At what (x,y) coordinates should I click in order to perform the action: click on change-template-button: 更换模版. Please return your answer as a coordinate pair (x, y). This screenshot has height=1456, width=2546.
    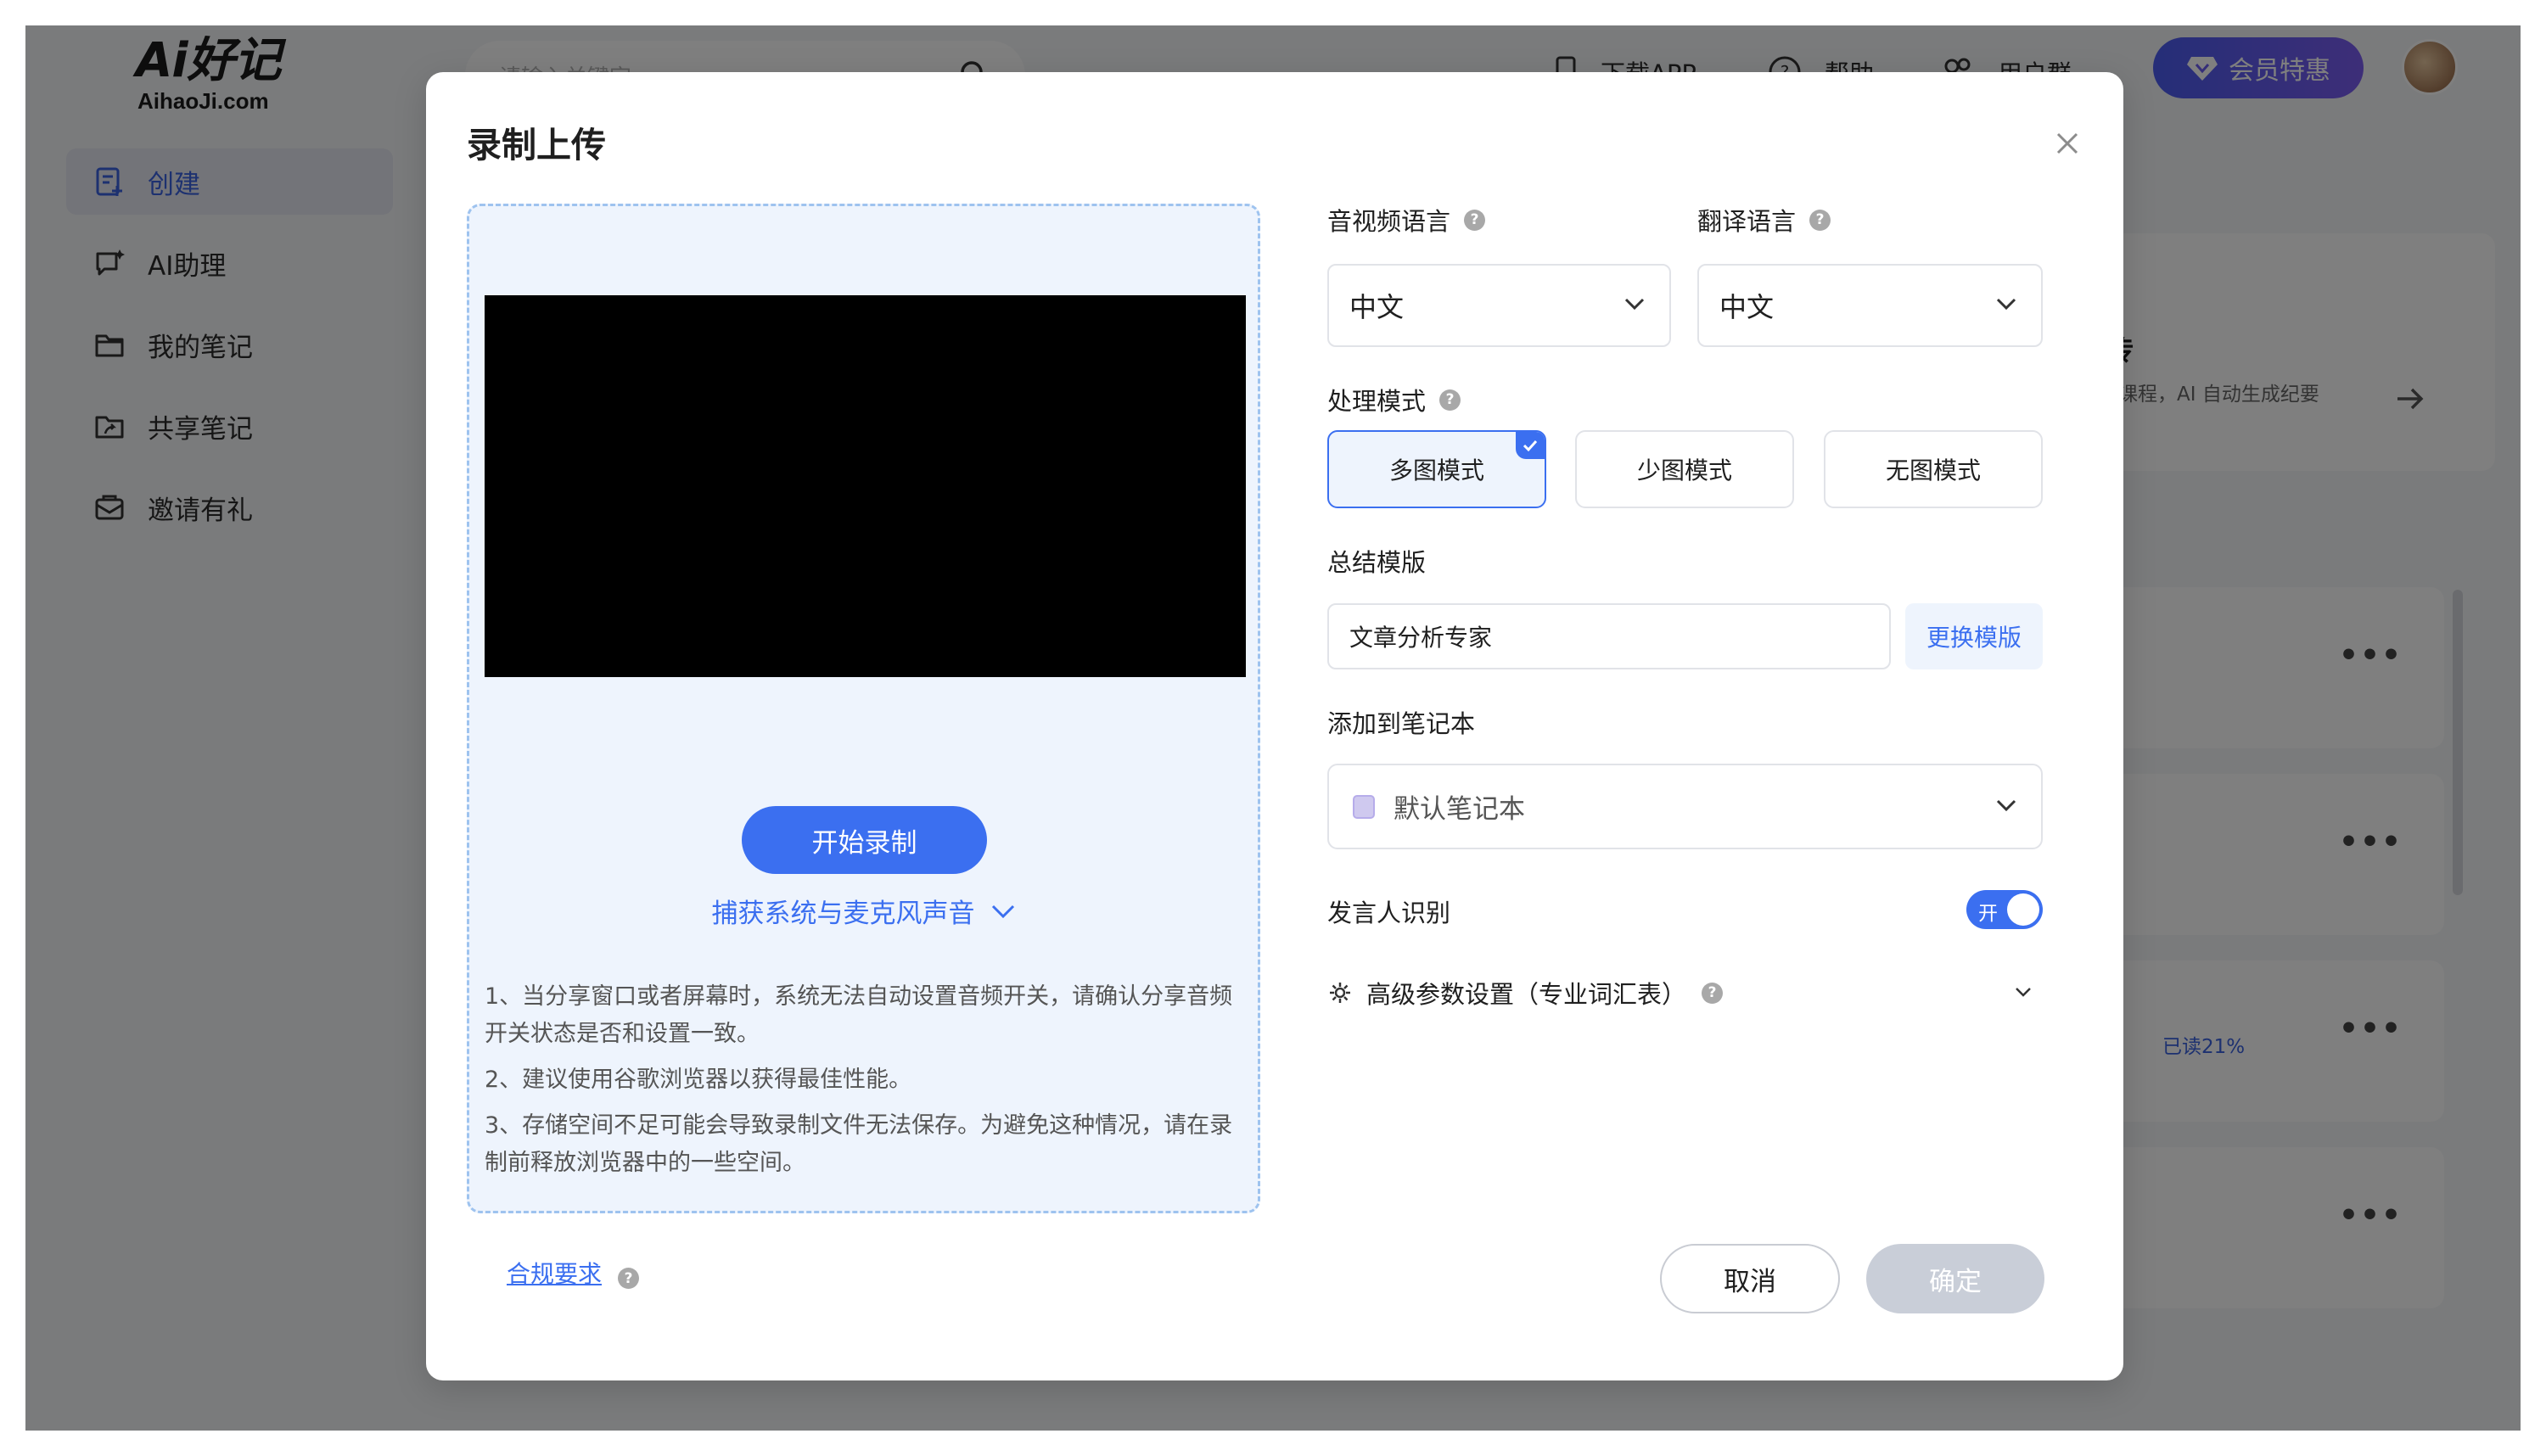
    Looking at the image, I should click on (1974, 636).